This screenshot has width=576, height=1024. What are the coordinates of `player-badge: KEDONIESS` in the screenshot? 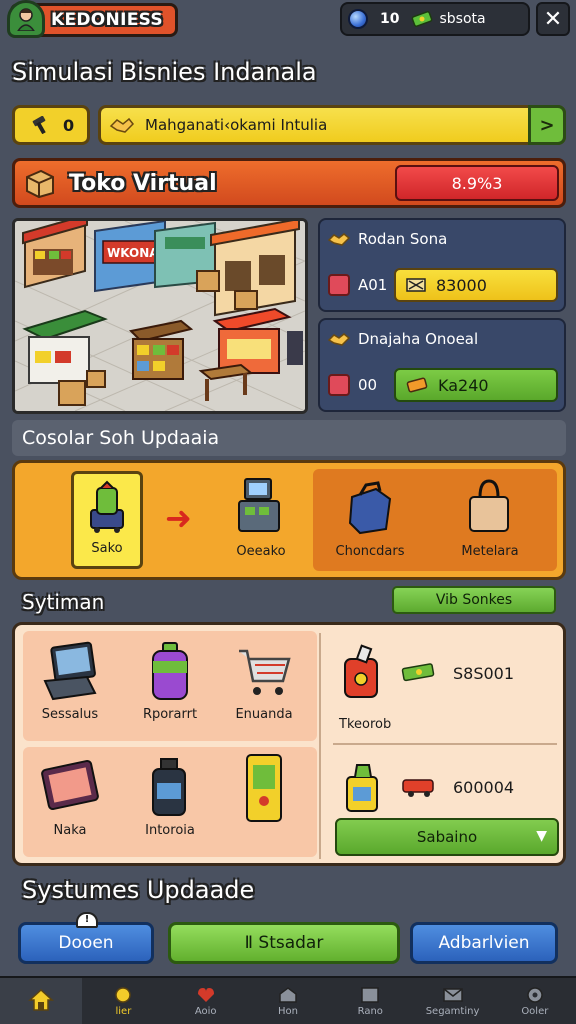 It's located at (92, 19).